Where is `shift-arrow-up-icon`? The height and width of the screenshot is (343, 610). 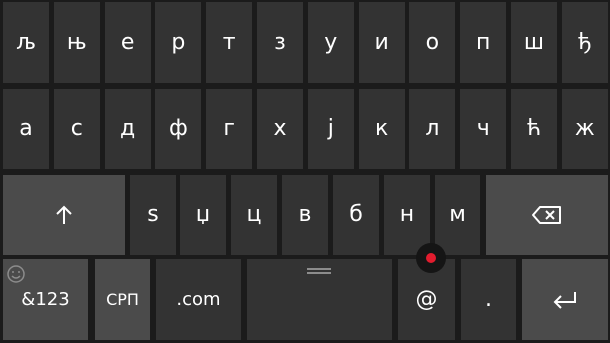
shift-arrow-up-icon is located at coordinates (64, 214).